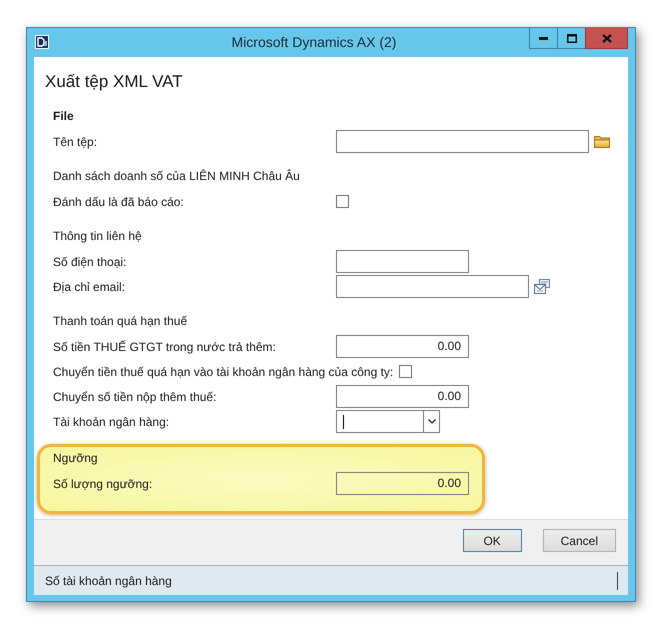 The width and height of the screenshot is (663, 629). I want to click on field-label: Địa chỉ email:, so click(89, 287).